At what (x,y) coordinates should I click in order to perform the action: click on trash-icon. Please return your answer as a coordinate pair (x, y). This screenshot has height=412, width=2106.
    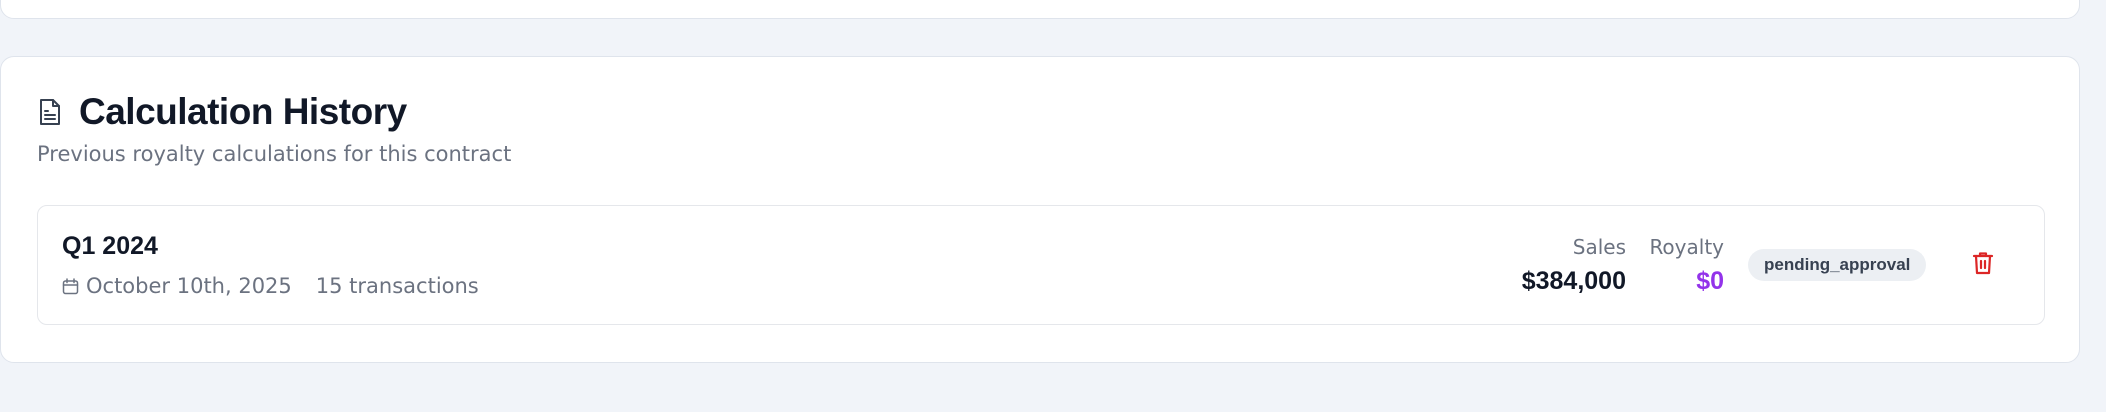
    Looking at the image, I should click on (1983, 265).